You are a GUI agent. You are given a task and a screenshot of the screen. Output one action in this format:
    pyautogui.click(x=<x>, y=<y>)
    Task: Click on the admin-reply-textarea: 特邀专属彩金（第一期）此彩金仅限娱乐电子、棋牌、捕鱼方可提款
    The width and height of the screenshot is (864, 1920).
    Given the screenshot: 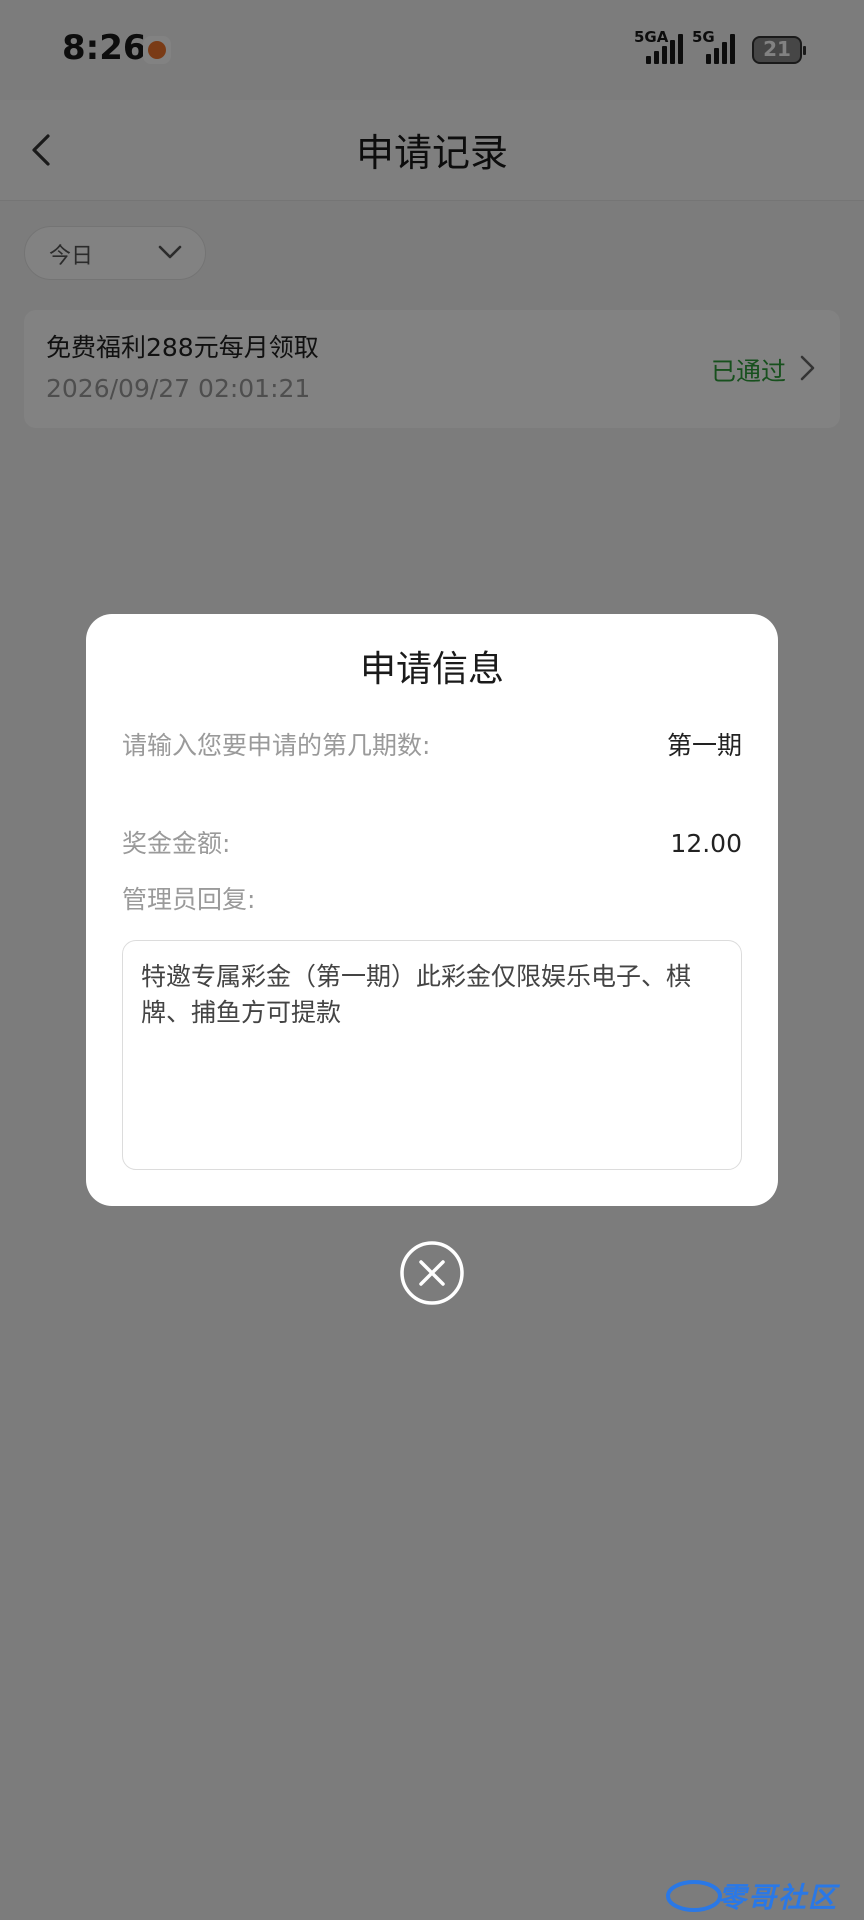 What is the action you would take?
    pyautogui.click(x=432, y=1055)
    